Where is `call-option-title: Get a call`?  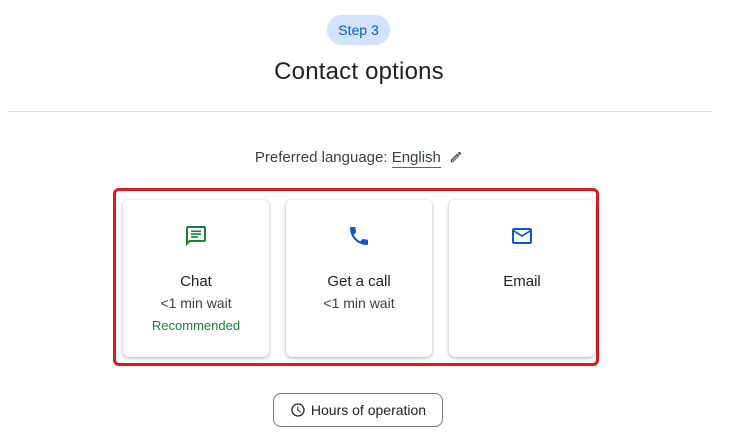 call-option-title: Get a call is located at coordinates (359, 281).